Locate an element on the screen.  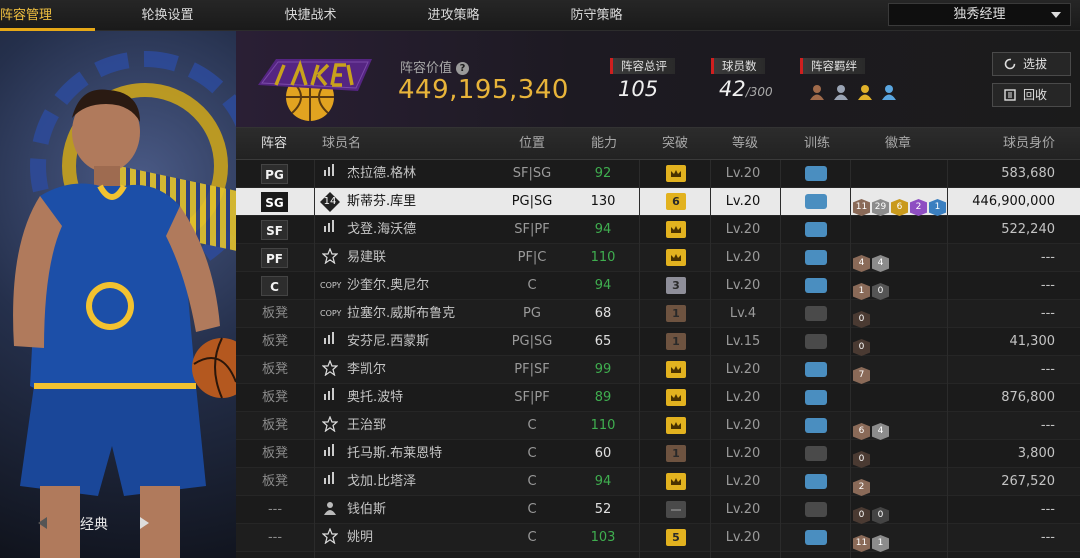
lineup-slot: PG is located at coordinates (274, 174).